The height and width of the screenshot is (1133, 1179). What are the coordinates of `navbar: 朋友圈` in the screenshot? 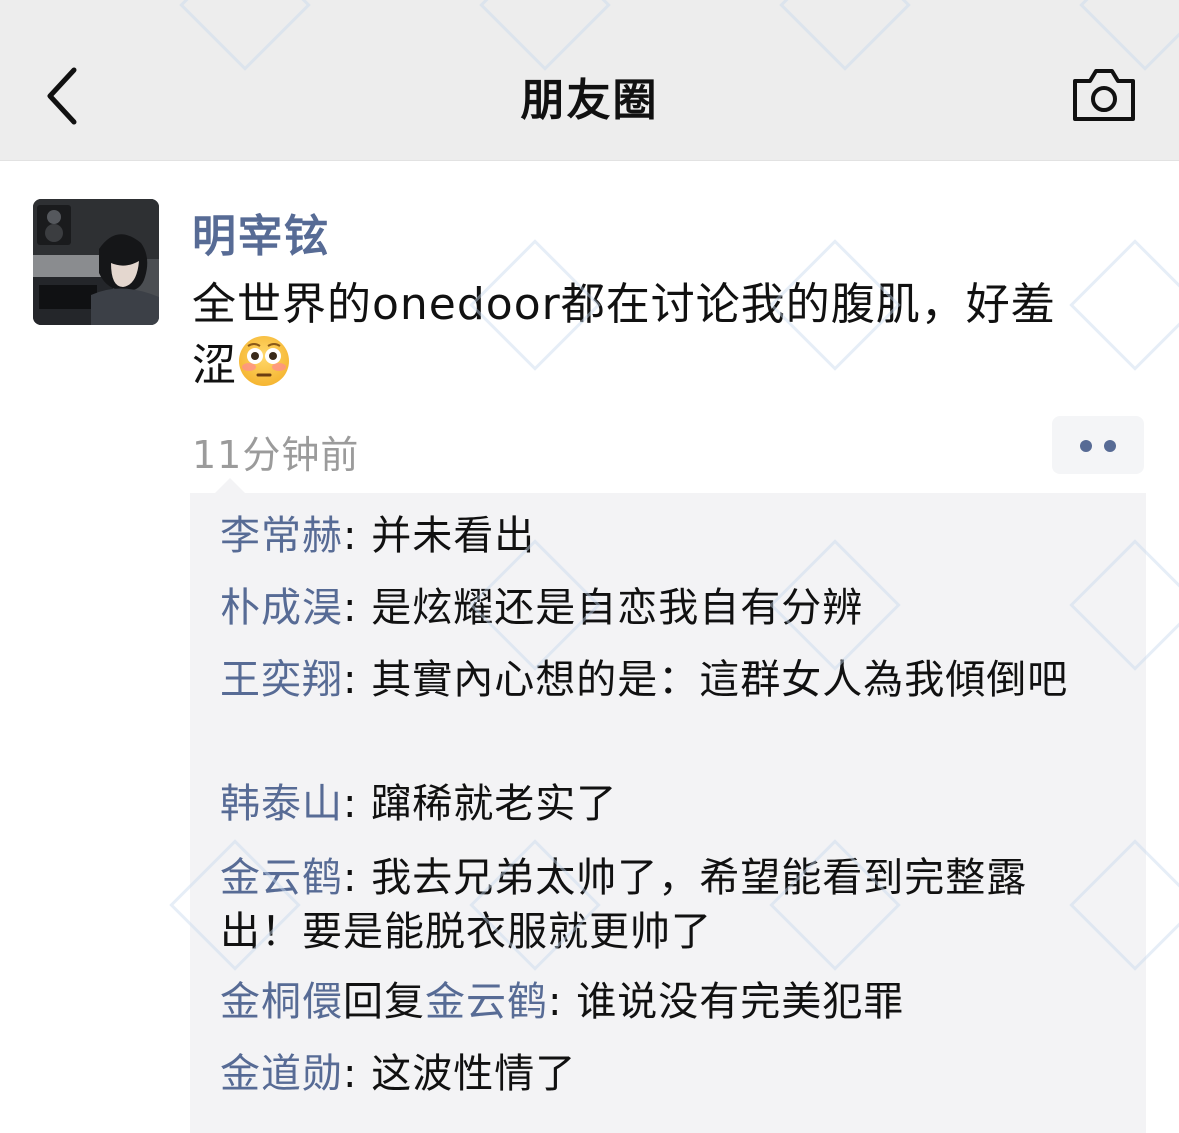 It's located at (589, 80).